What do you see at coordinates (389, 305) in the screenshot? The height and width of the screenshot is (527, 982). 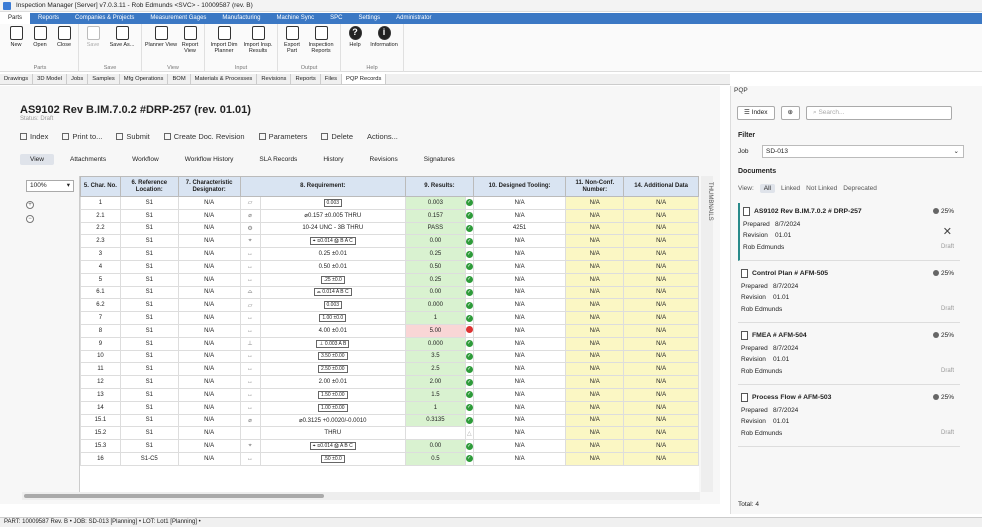 I see `table-row: 6.2 S1 N/A ▱ 0.003 0.000 ✓ N/A N/A N/A` at bounding box center [389, 305].